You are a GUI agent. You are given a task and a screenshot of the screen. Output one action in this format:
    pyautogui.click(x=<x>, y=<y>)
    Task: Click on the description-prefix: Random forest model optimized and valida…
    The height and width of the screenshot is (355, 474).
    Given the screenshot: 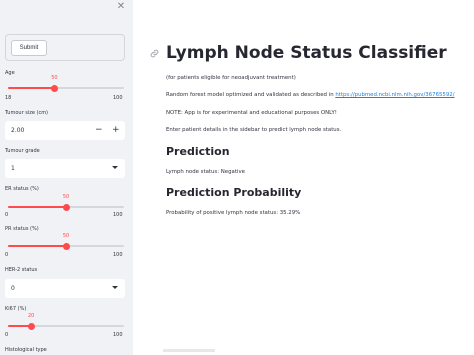 What is the action you would take?
    pyautogui.click(x=251, y=95)
    